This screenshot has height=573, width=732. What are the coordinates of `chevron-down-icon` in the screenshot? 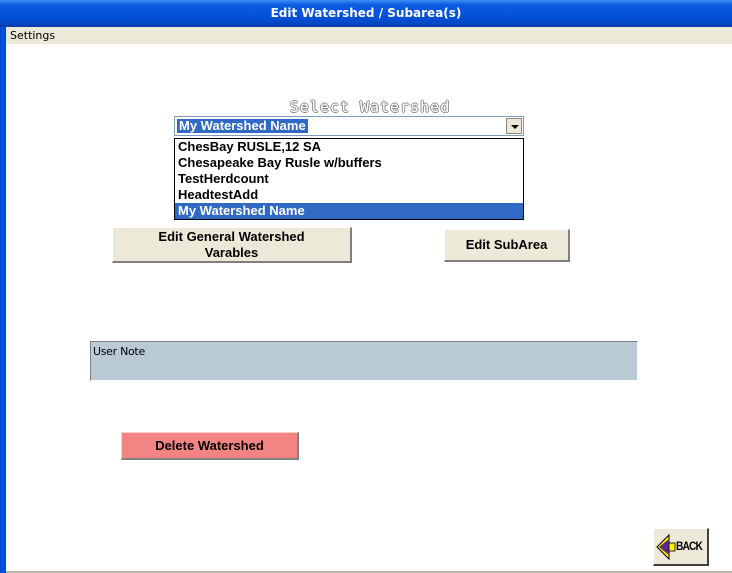 It's located at (514, 126).